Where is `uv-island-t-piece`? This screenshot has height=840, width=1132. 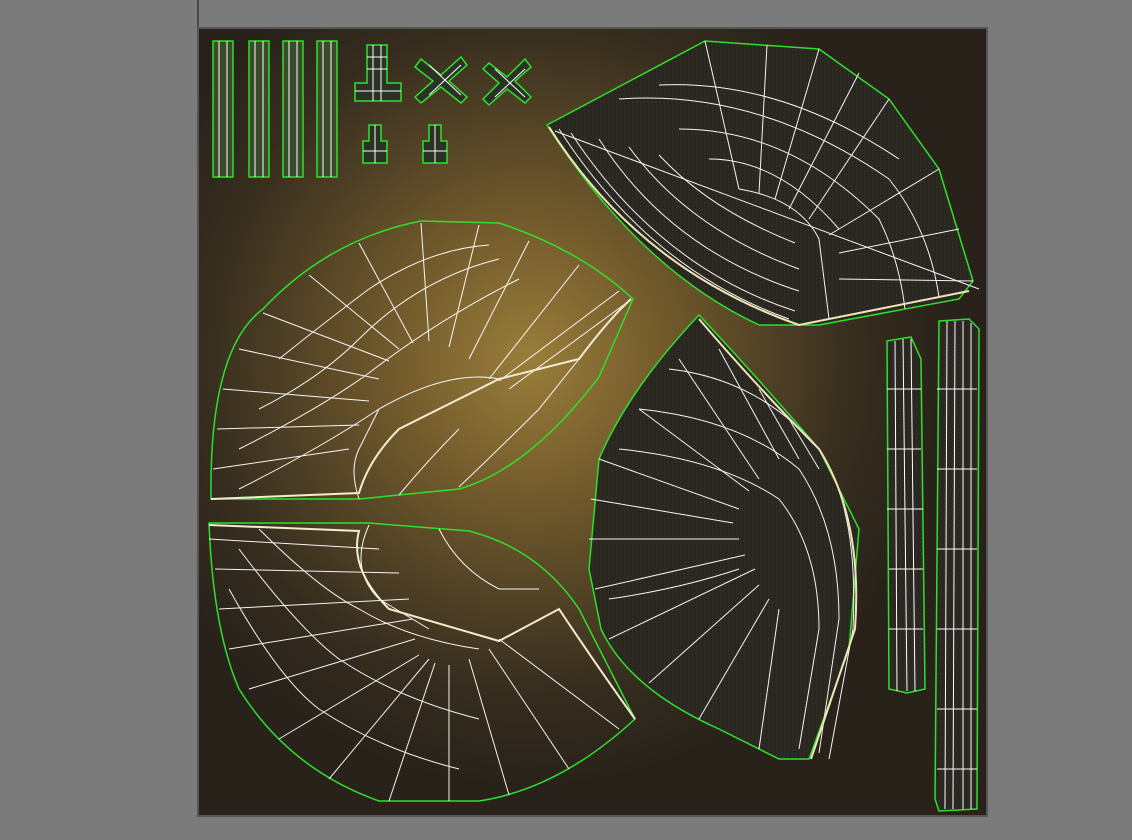
uv-island-t-piece is located at coordinates (378, 73).